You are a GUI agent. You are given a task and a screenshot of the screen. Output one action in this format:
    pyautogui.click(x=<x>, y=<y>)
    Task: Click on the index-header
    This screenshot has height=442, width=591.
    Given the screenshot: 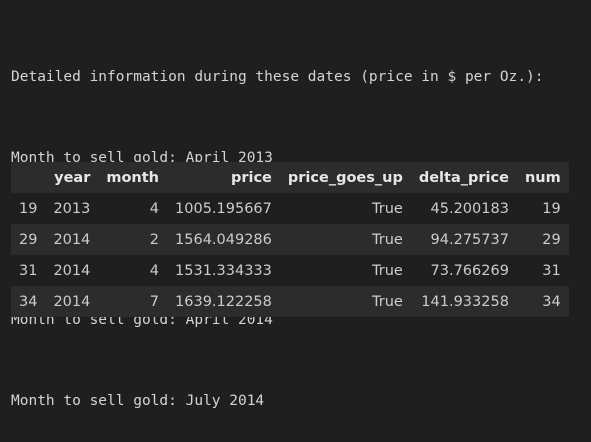 What is the action you would take?
    pyautogui.click(x=28, y=177)
    